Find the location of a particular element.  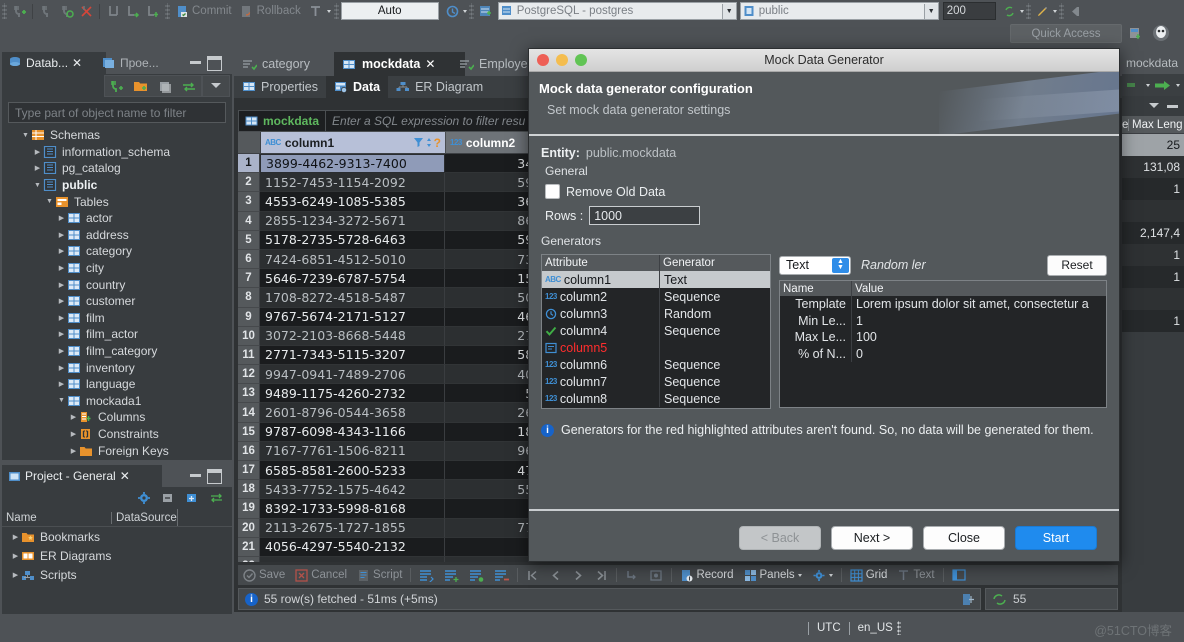

cell-column1: 3899-4462-9313-7400 is located at coordinates (352, 164).